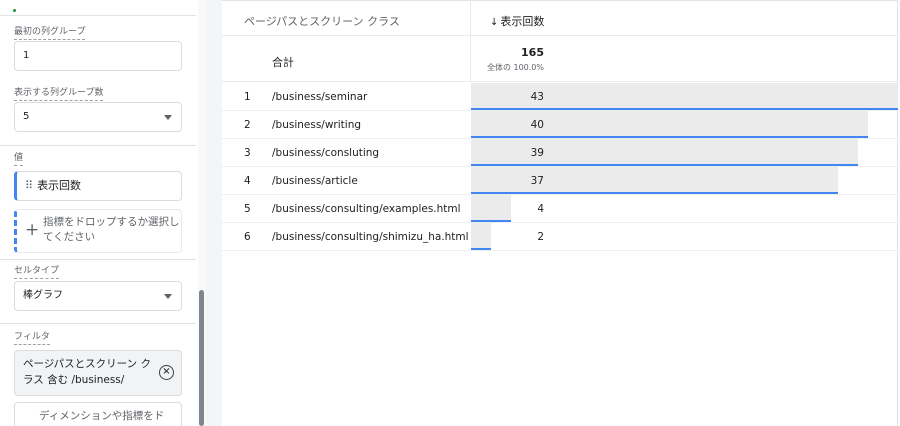 Image resolution: width=900 pixels, height=426 pixels. I want to click on table-row: 3 /business/consluting 39, so click(560, 153).